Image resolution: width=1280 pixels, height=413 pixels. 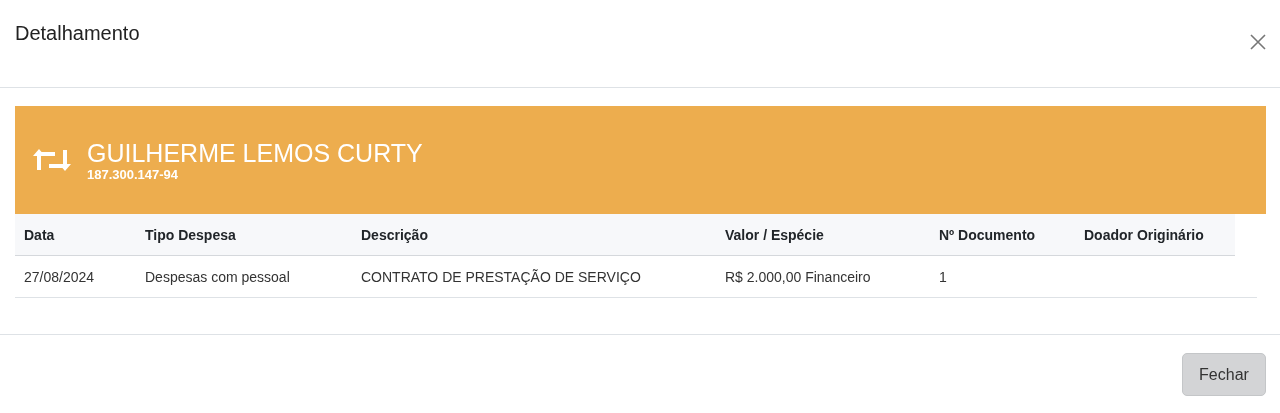 What do you see at coordinates (823, 235) in the screenshot?
I see `column-header: Valor / Espécie` at bounding box center [823, 235].